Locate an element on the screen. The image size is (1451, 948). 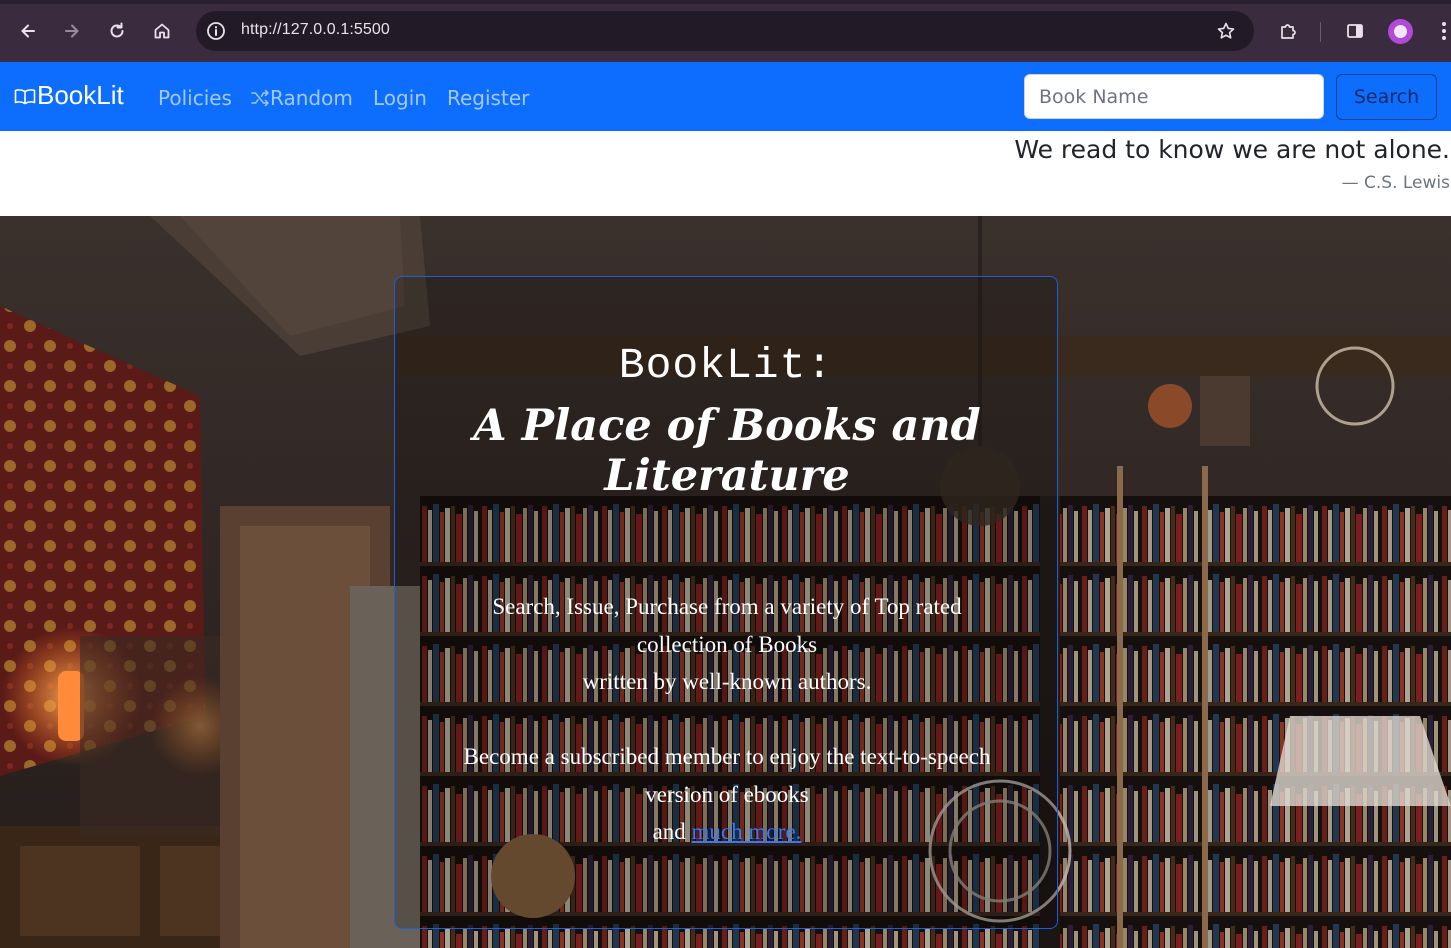
quote-text: We read to know we are not alone. is located at coordinates (1232, 149).